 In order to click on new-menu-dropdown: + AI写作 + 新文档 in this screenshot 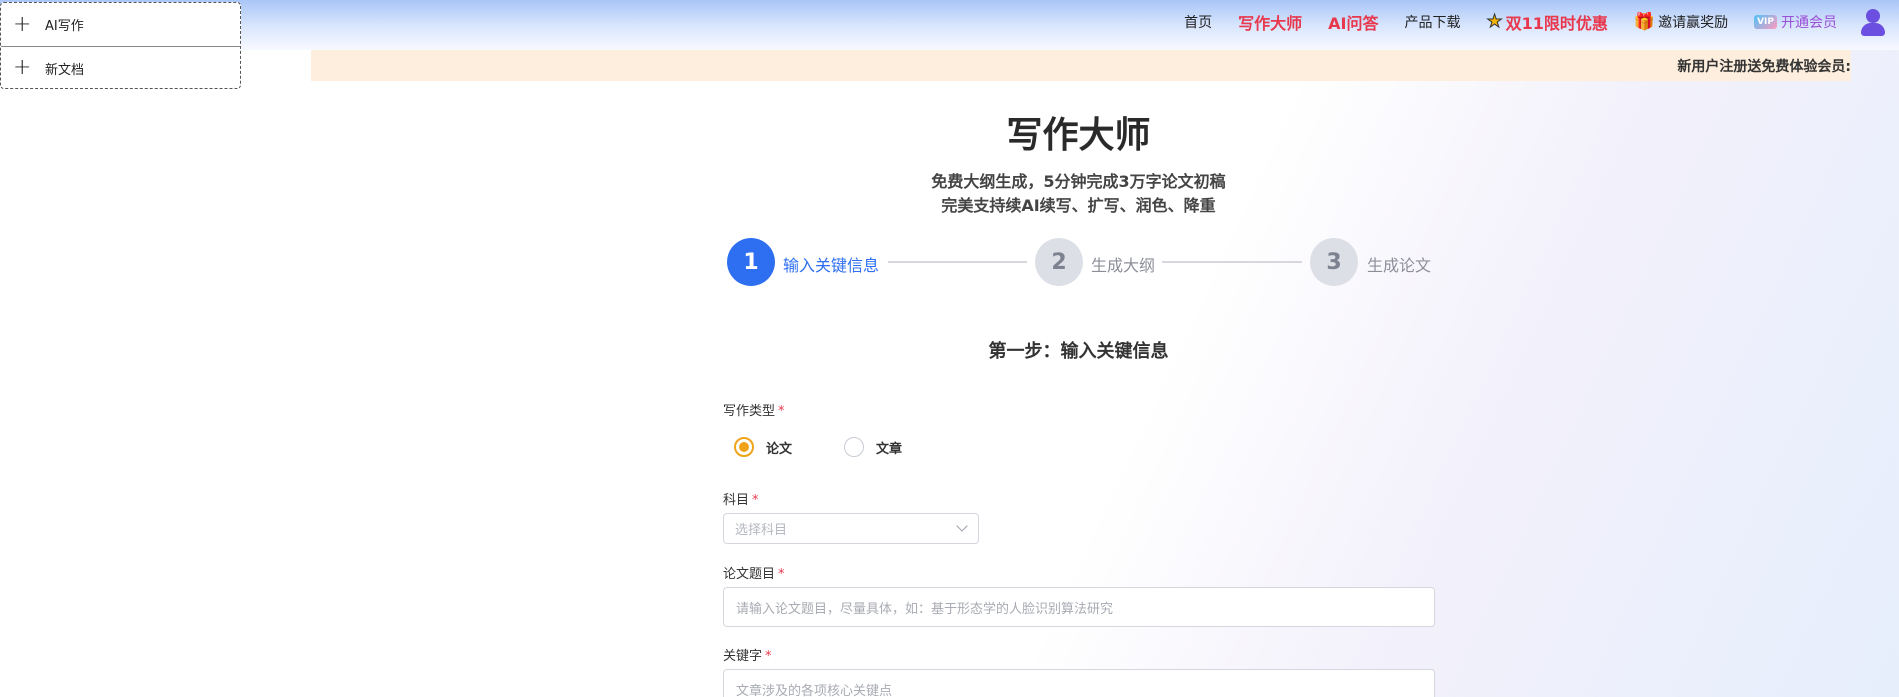, I will do `click(120, 45)`.